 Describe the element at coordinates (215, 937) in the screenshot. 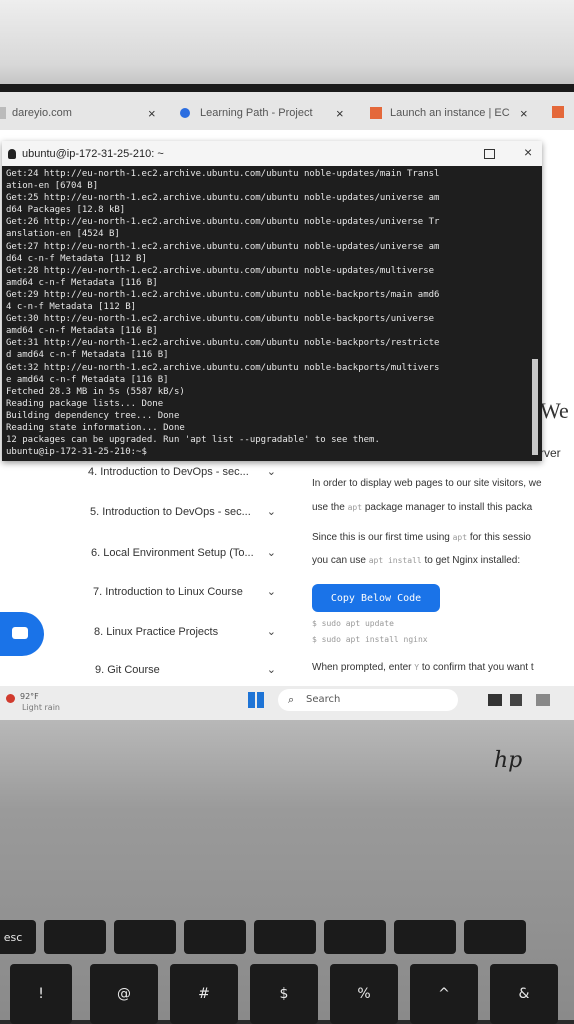

I see `key-f3` at that location.